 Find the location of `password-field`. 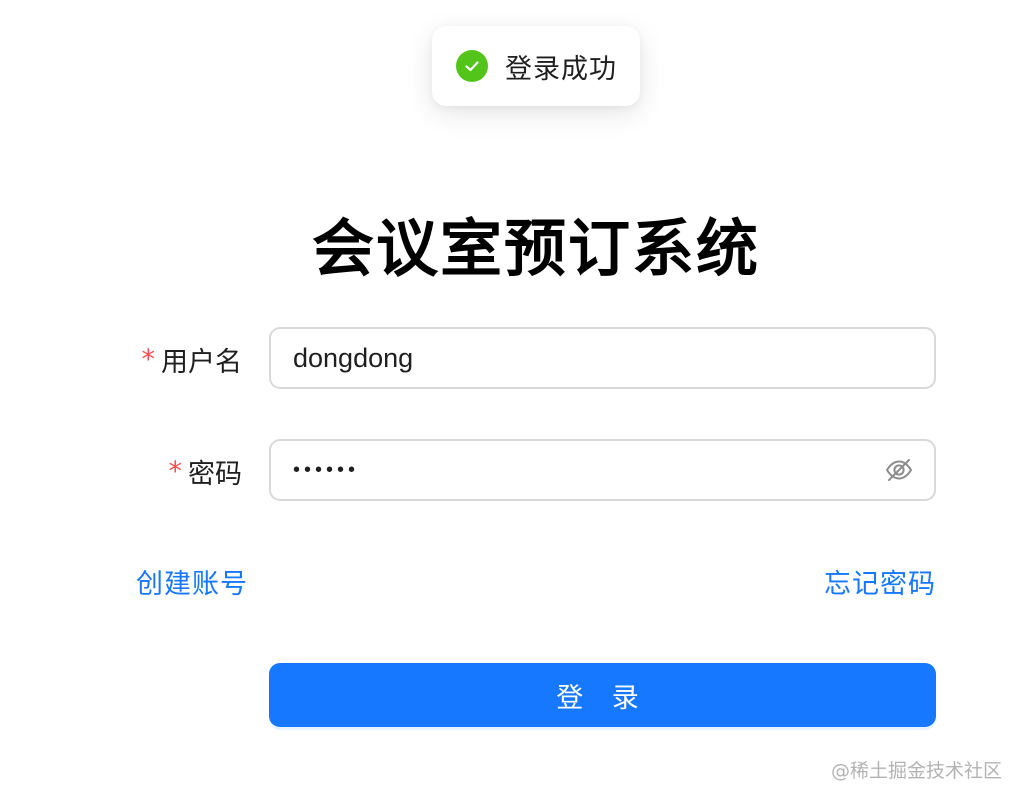

password-field is located at coordinates (602, 470).